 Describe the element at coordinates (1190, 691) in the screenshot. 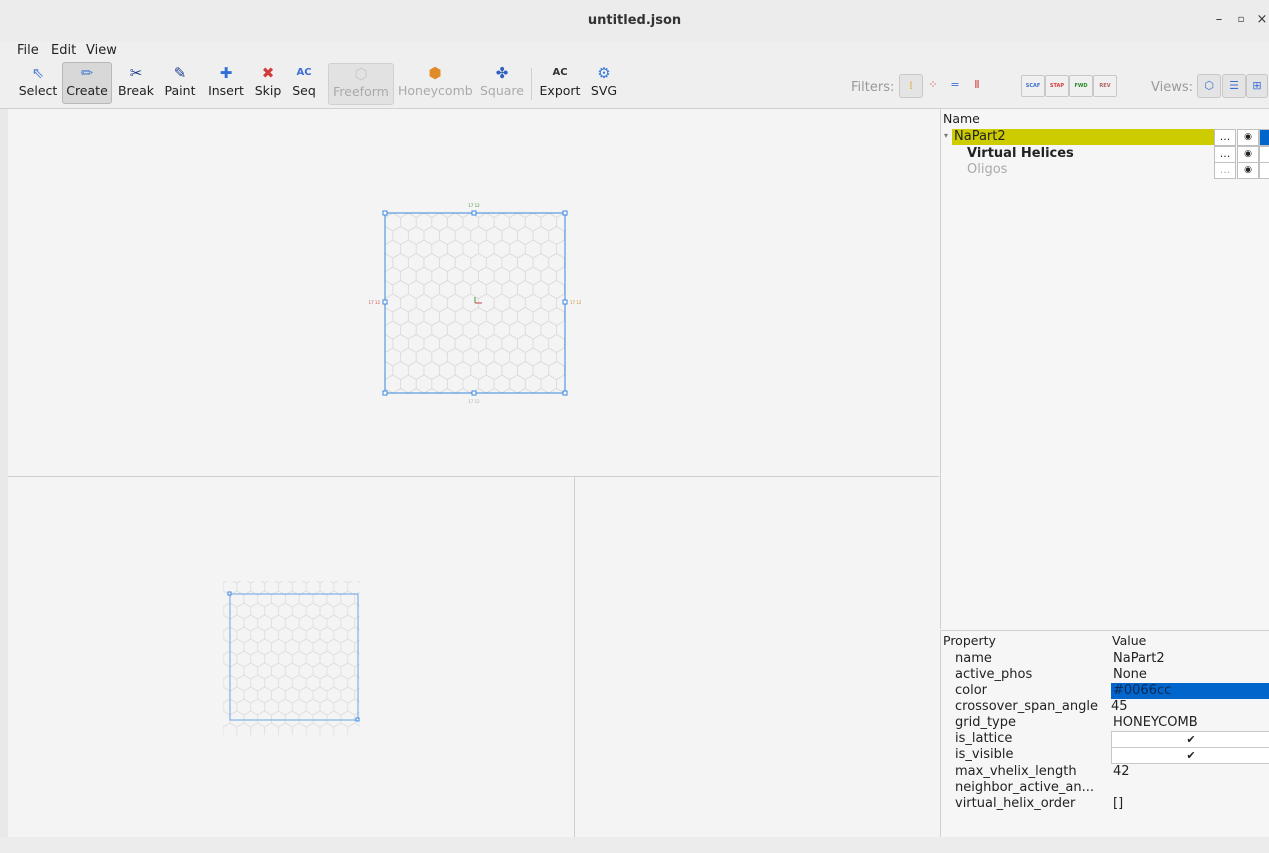

I see `color-value-swatch: #0066cc` at that location.